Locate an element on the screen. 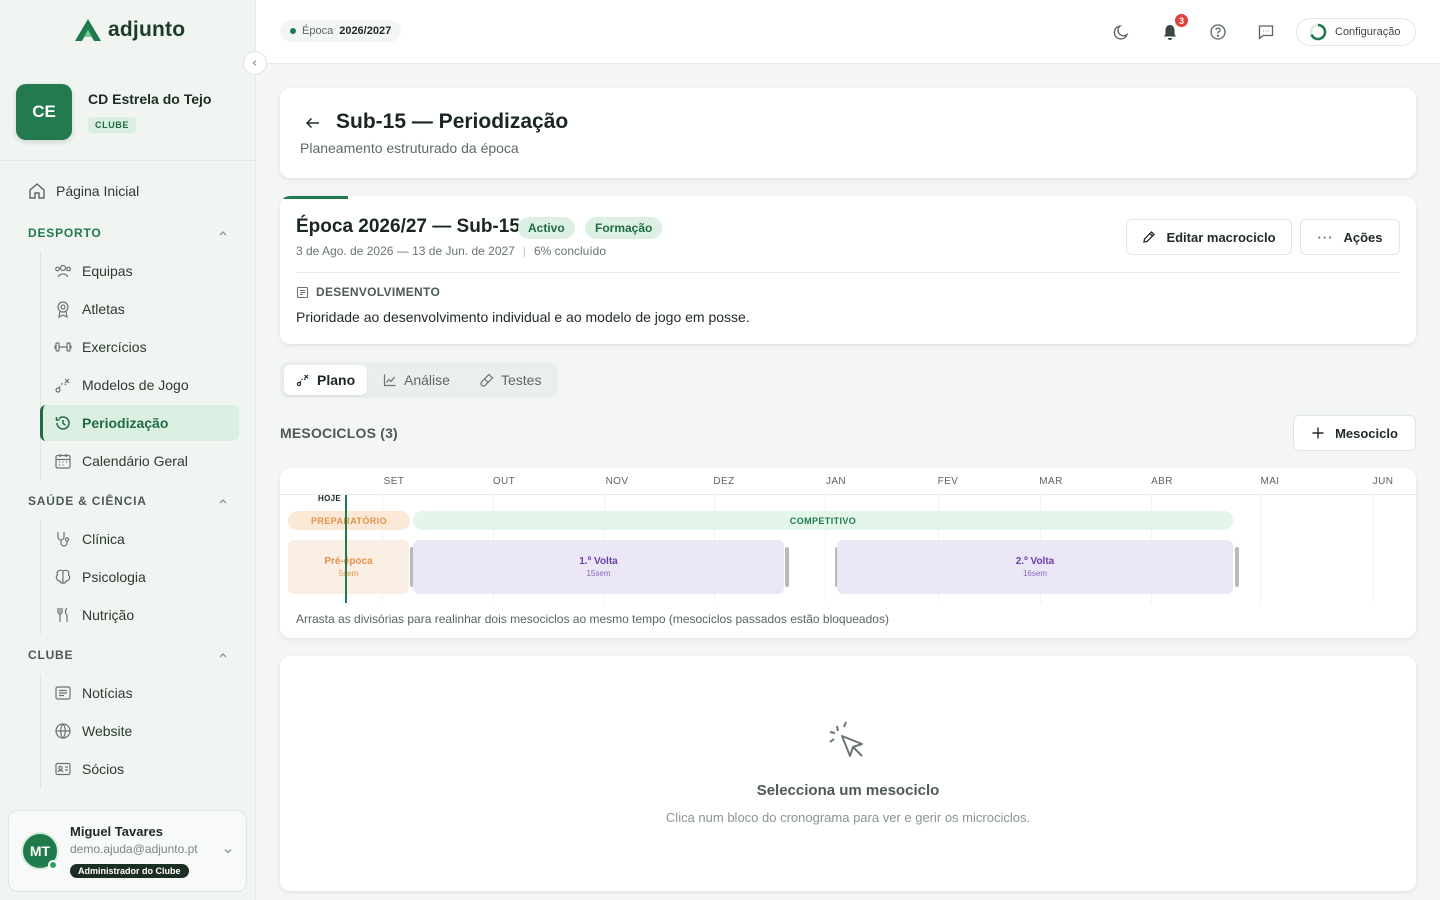  brain-icon is located at coordinates (63, 577).